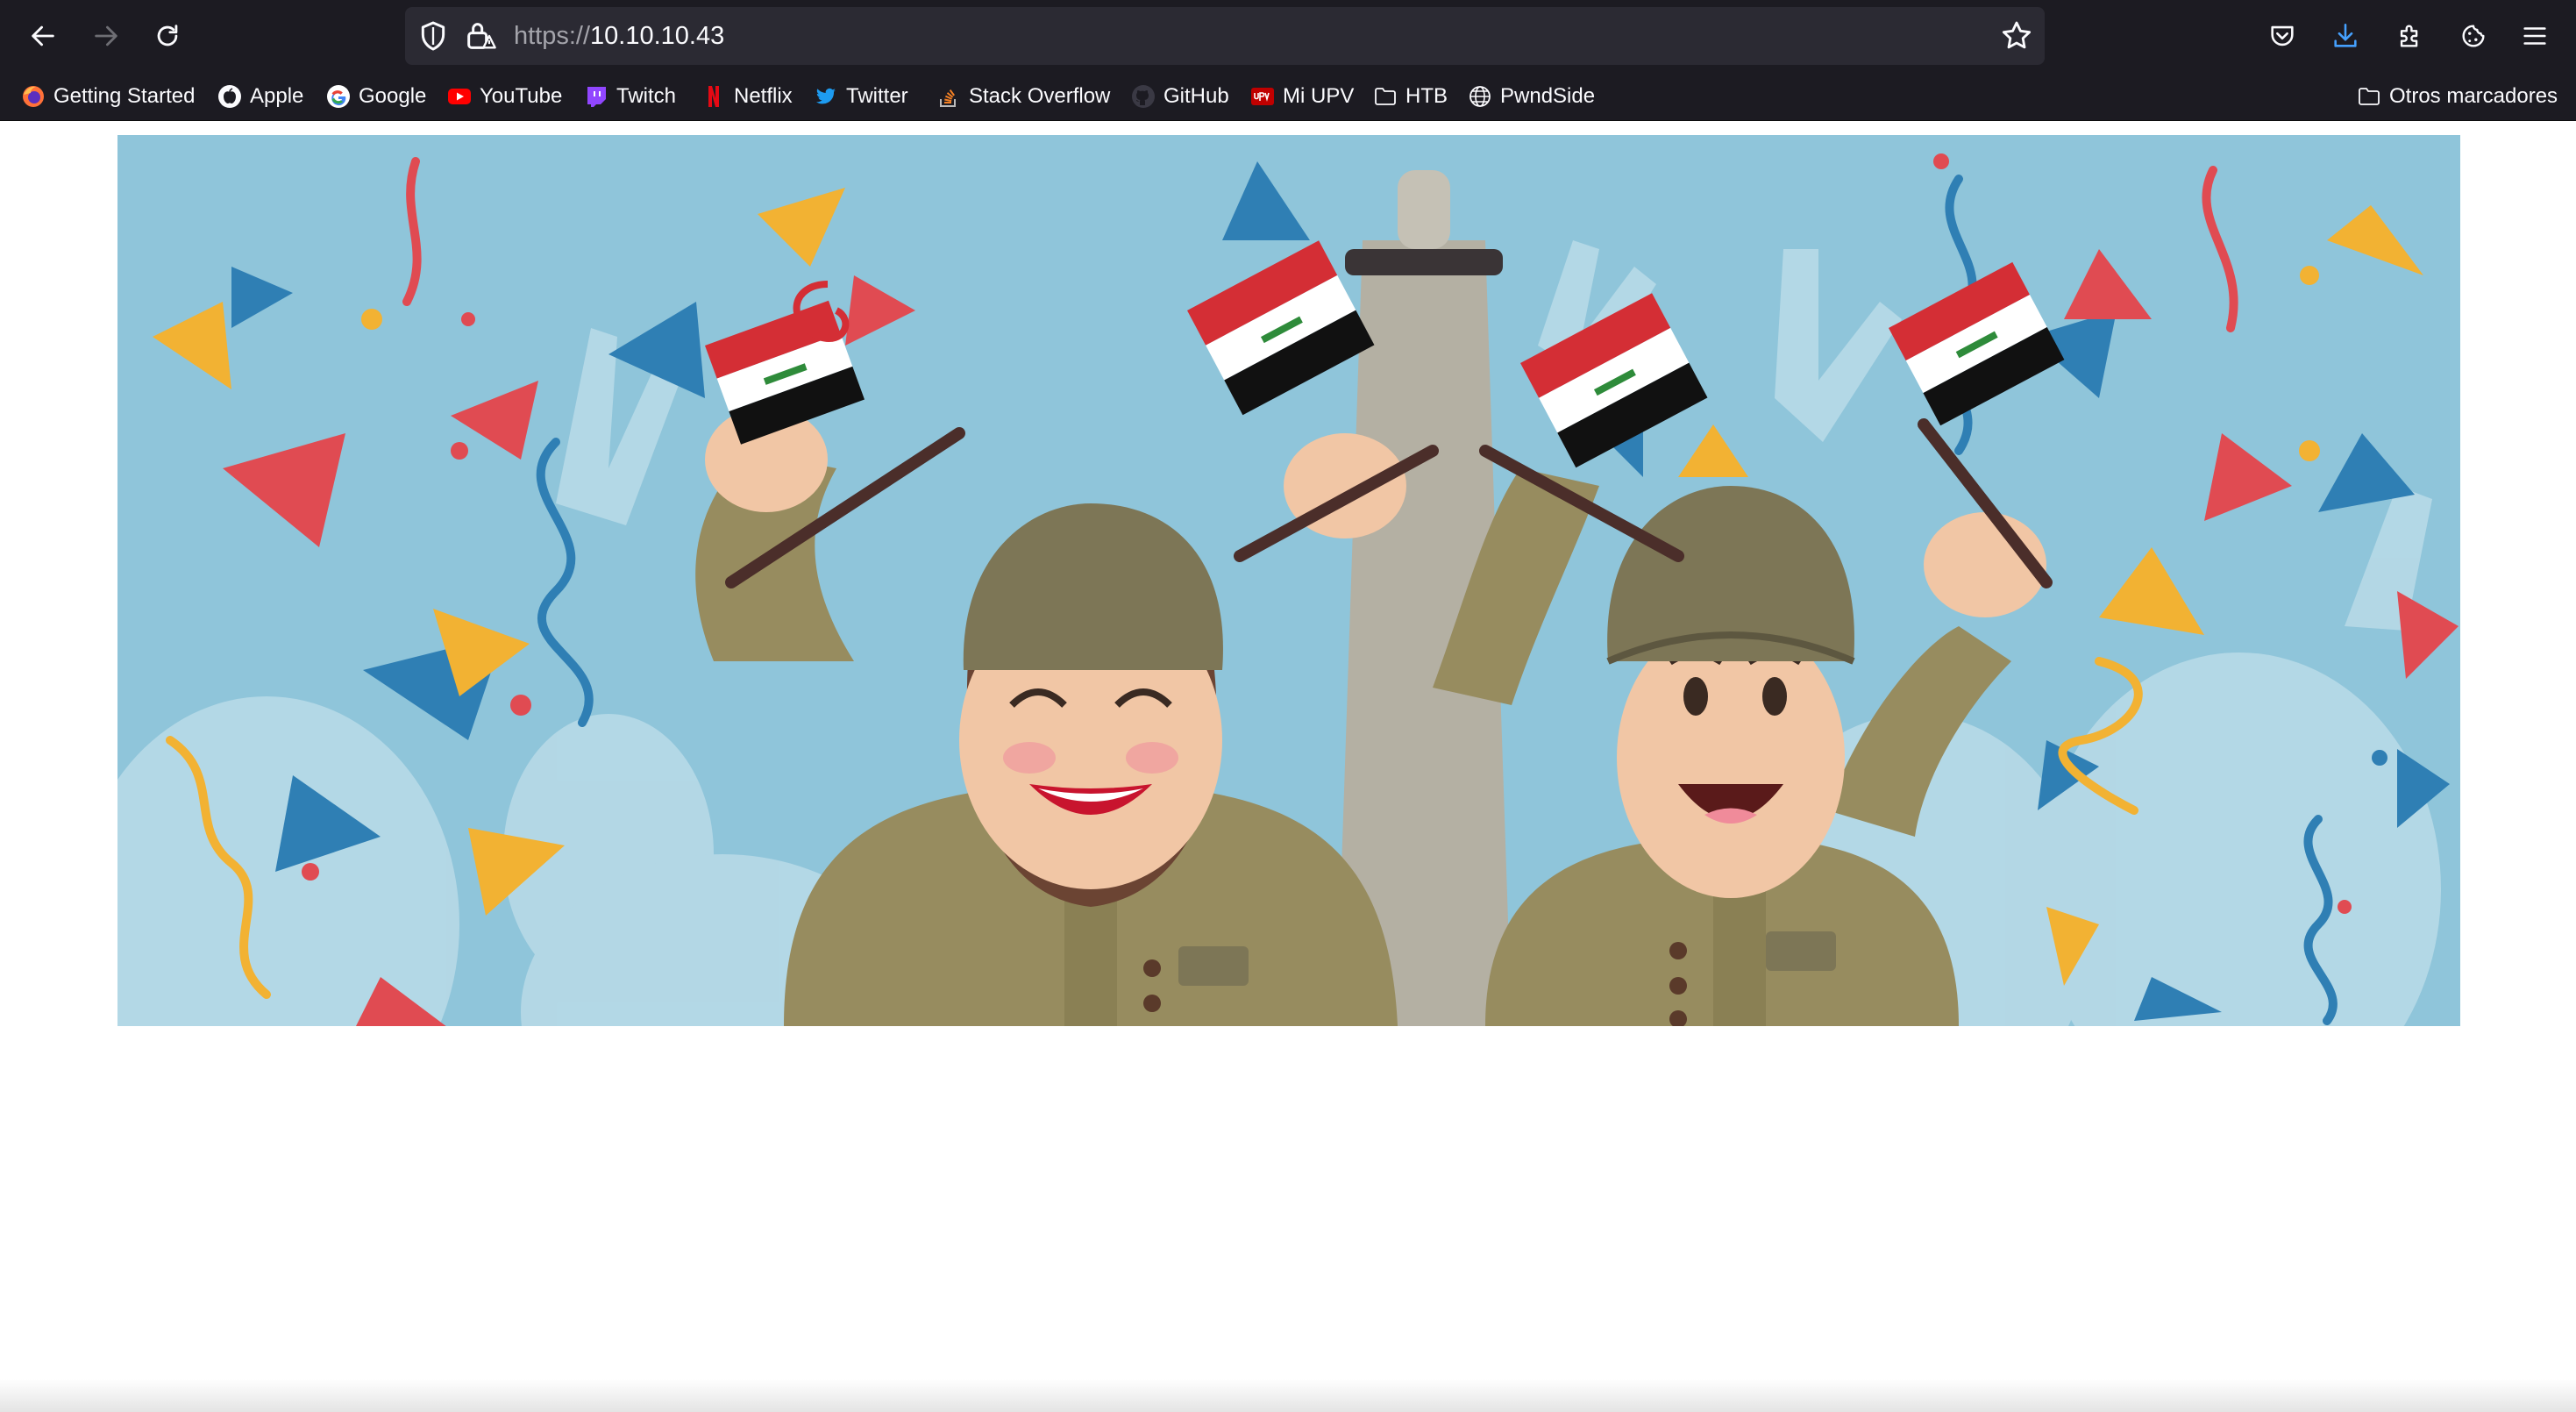 The image size is (2576, 1412). I want to click on back-button, so click(43, 36).